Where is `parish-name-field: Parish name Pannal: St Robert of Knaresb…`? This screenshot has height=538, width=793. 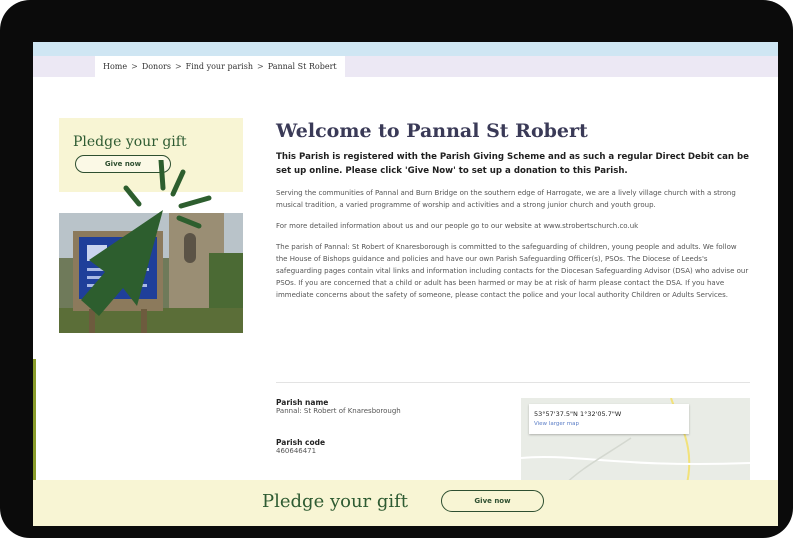
parish-name-field: Parish name Pannal: St Robert of Knaresb… is located at coordinates (338, 406).